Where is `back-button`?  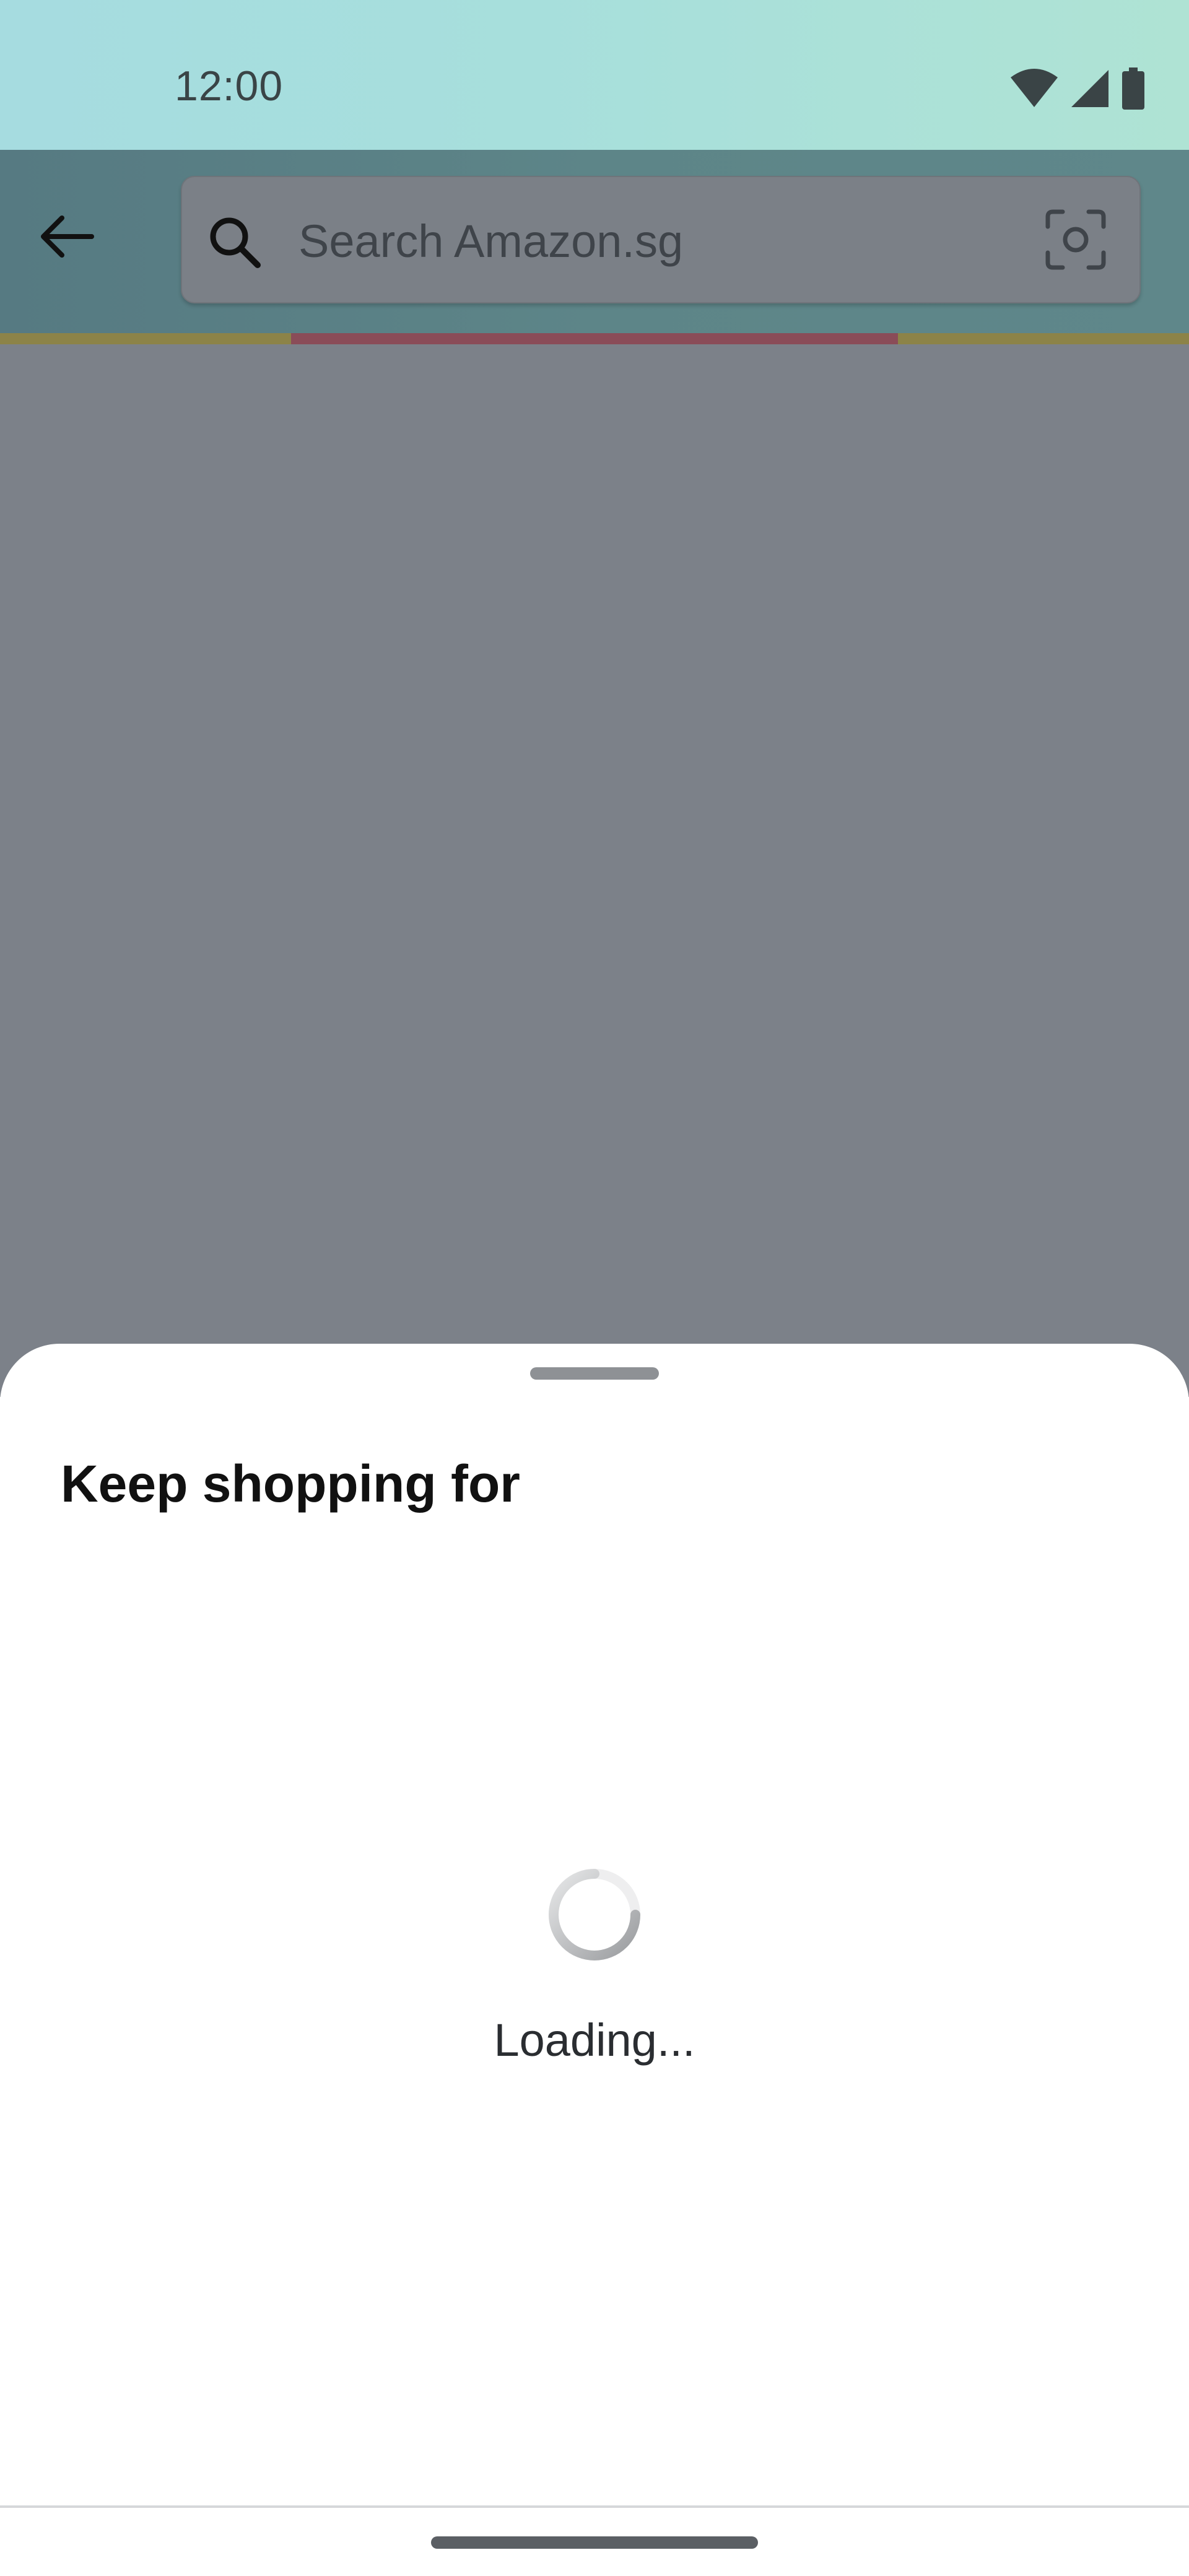
back-button is located at coordinates (67, 236).